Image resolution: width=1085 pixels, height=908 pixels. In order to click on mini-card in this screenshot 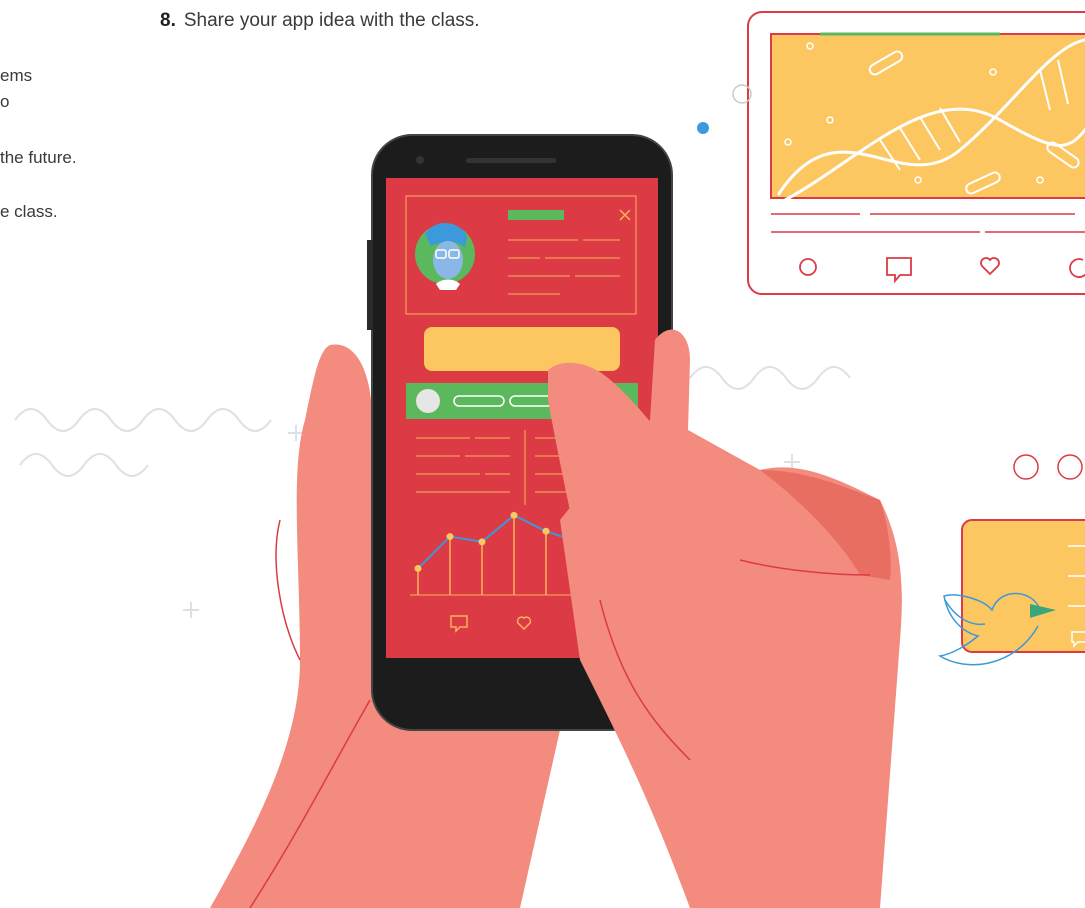, I will do `click(1023, 586)`.